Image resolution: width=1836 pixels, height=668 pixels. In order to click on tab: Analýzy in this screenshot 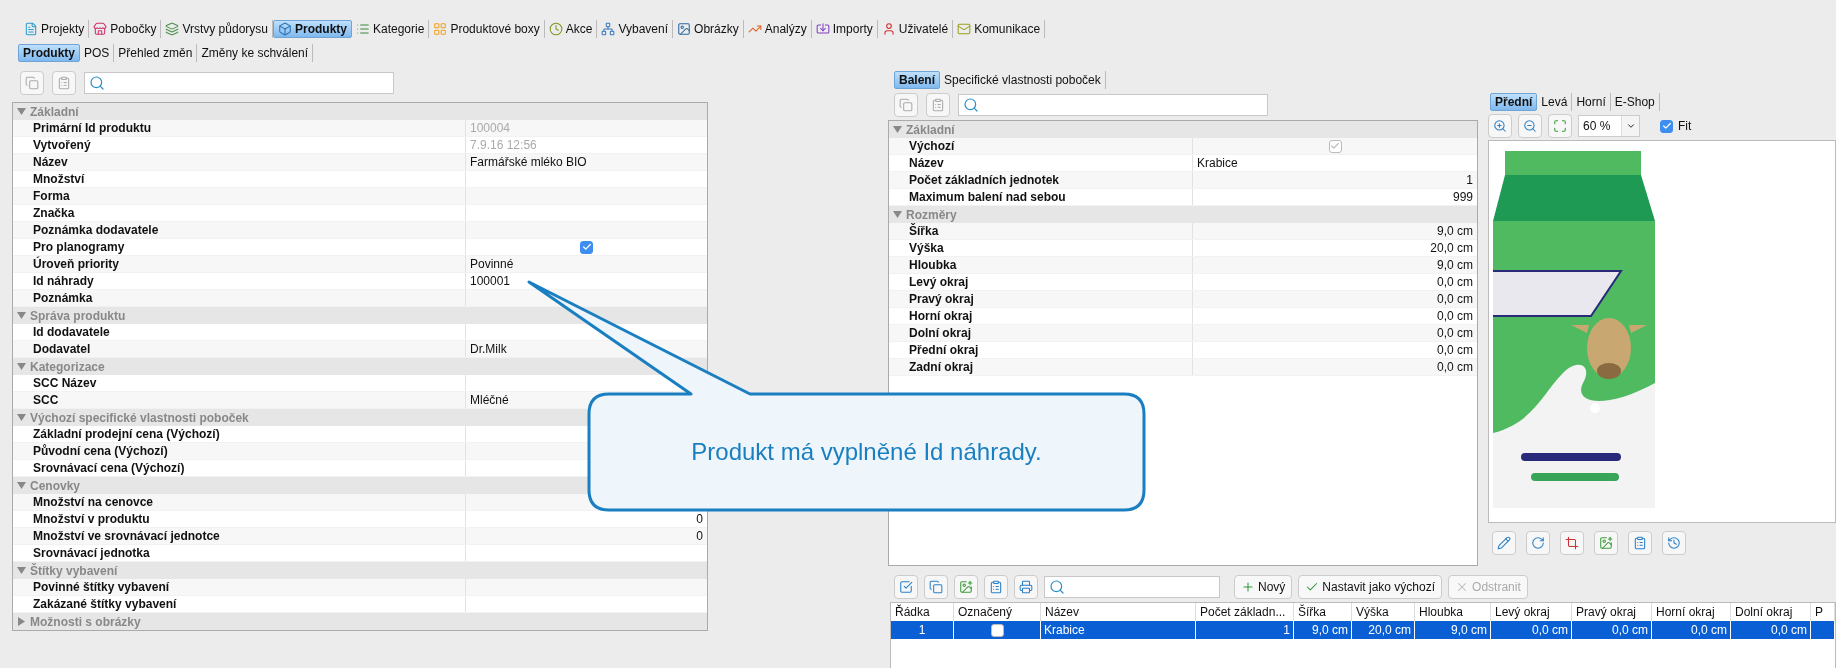, I will do `click(777, 29)`.